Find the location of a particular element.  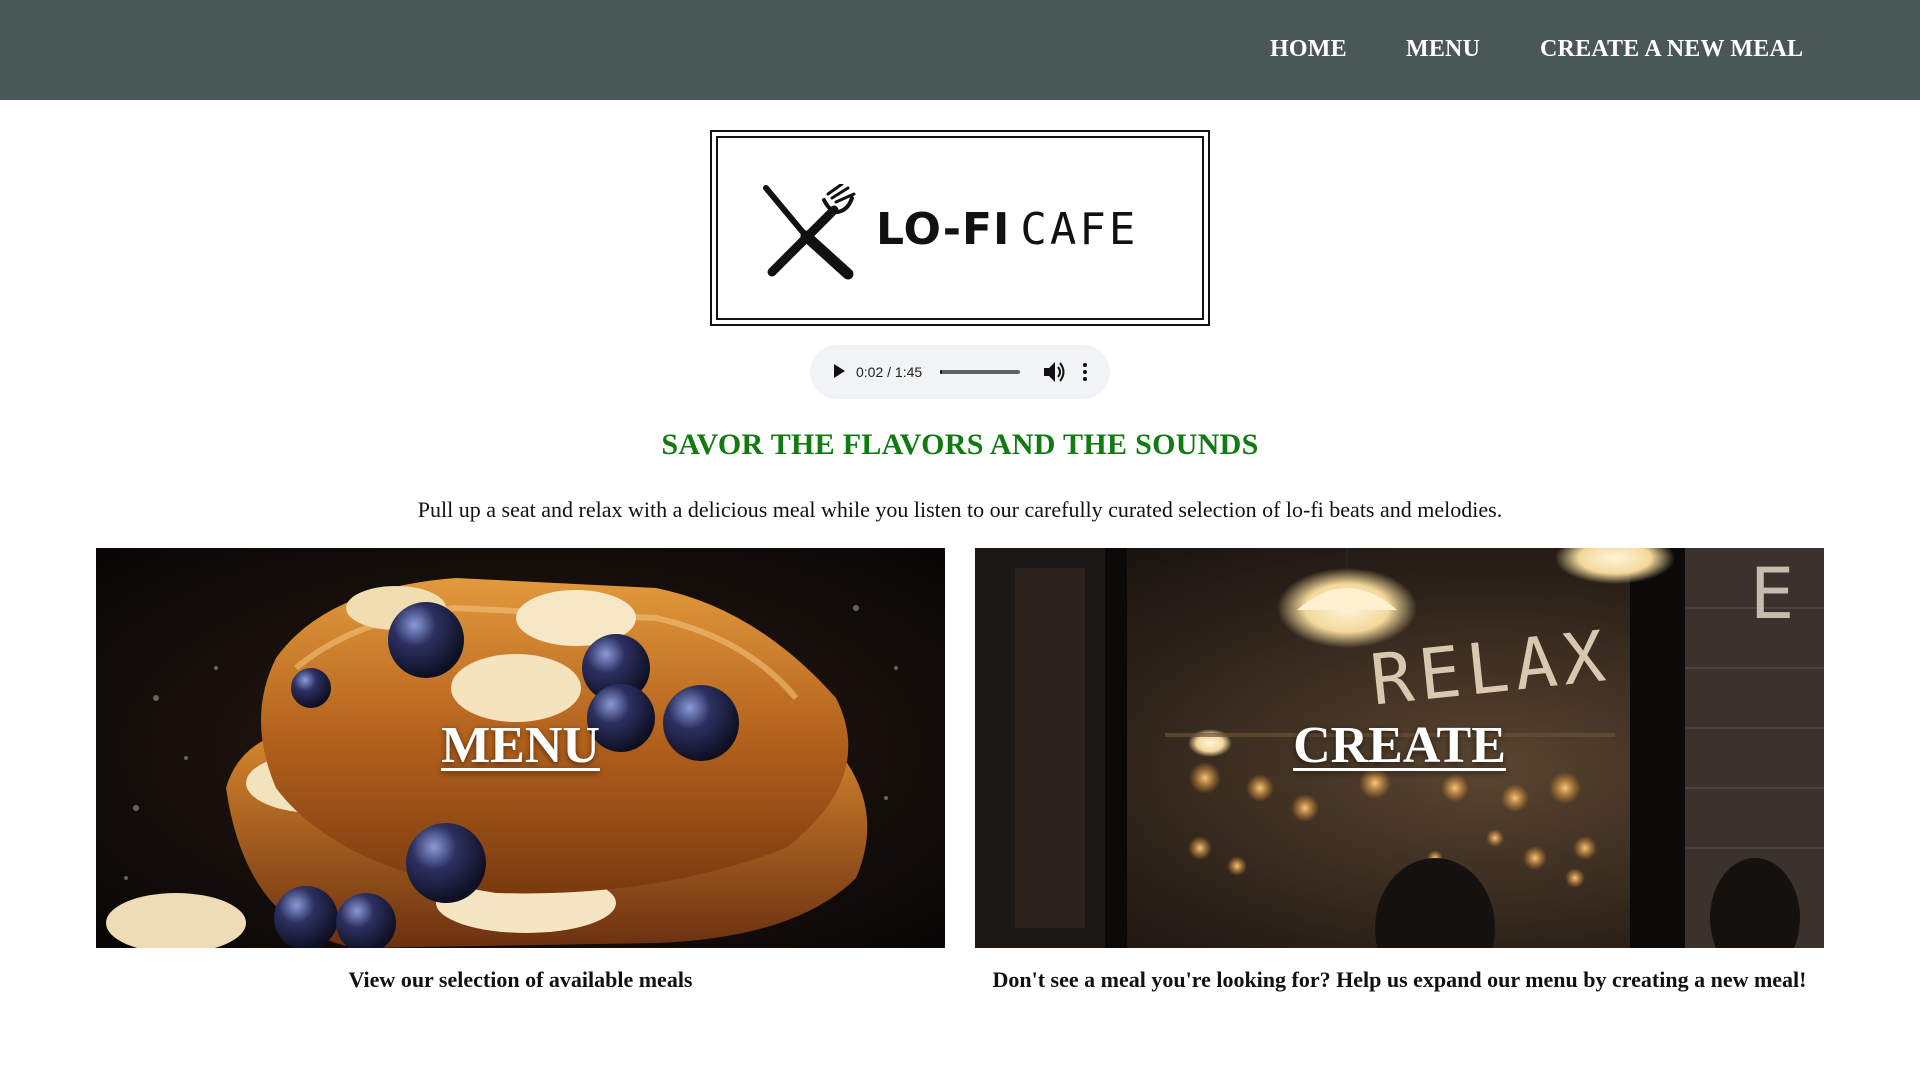

svg-text: E is located at coordinates (1772, 594).